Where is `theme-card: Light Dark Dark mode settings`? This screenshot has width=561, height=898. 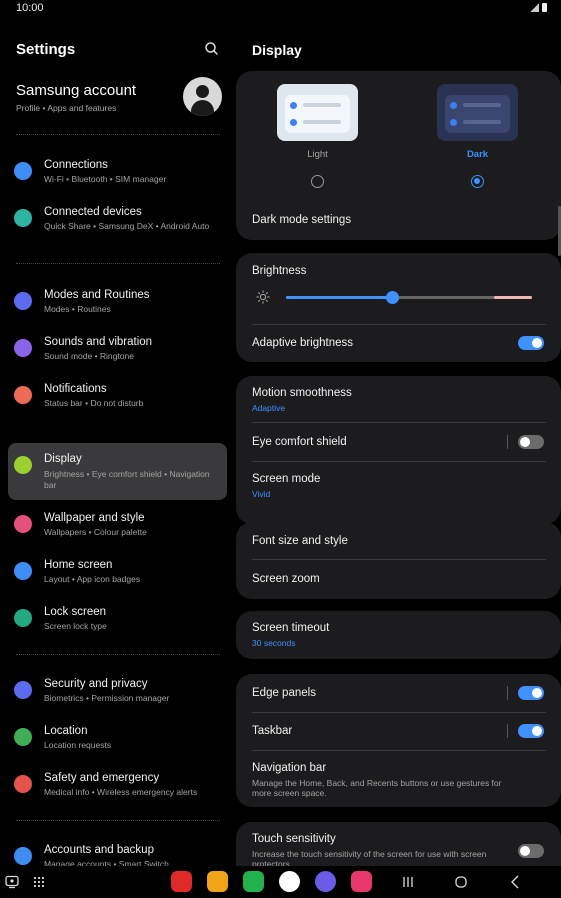 theme-card: Light Dark Dark mode settings is located at coordinates (398, 155).